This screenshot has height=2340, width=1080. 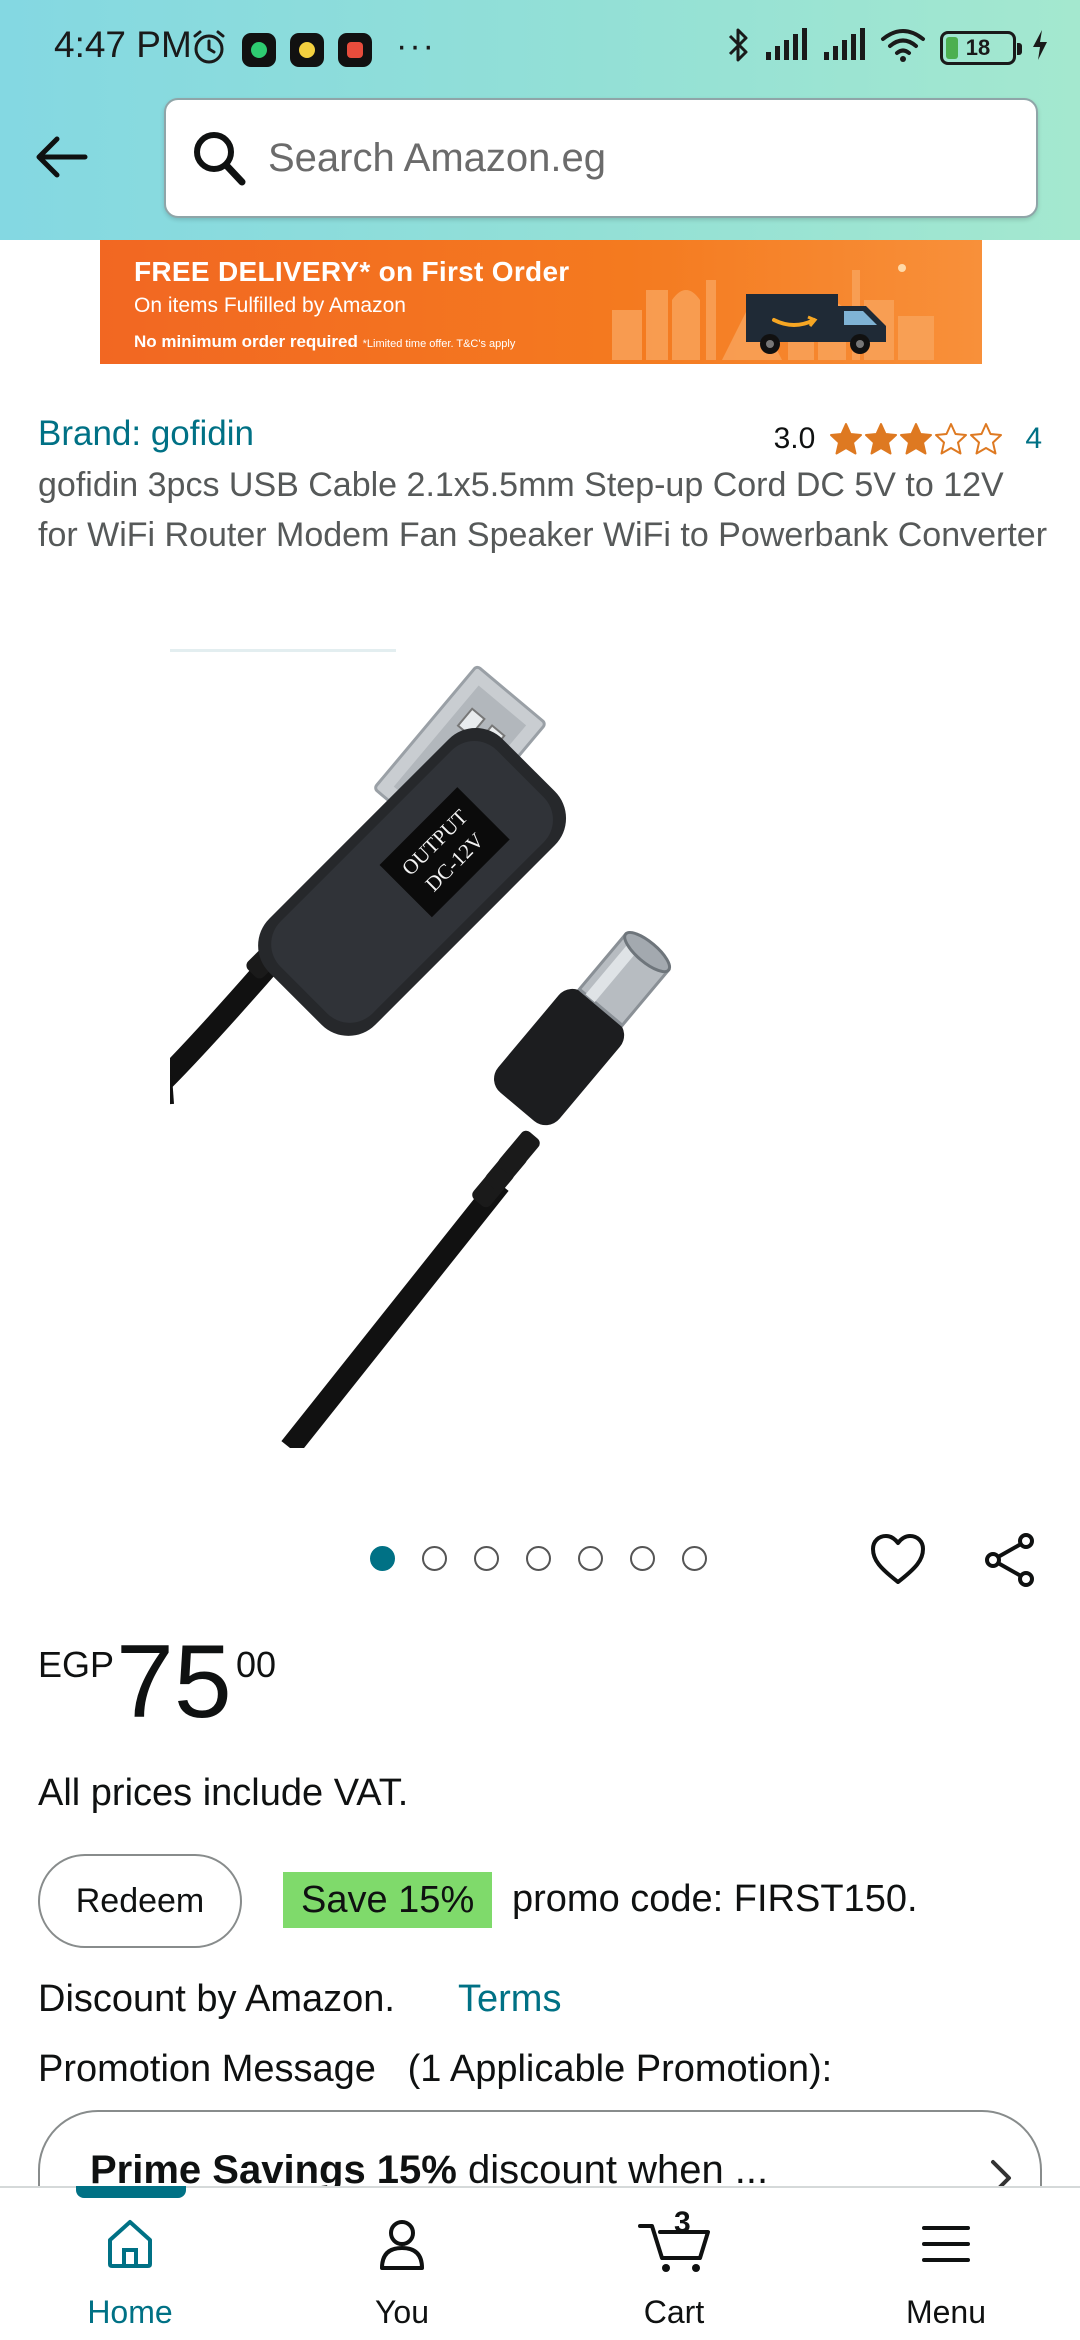 I want to click on delivery-van-icon, so click(x=816, y=324).